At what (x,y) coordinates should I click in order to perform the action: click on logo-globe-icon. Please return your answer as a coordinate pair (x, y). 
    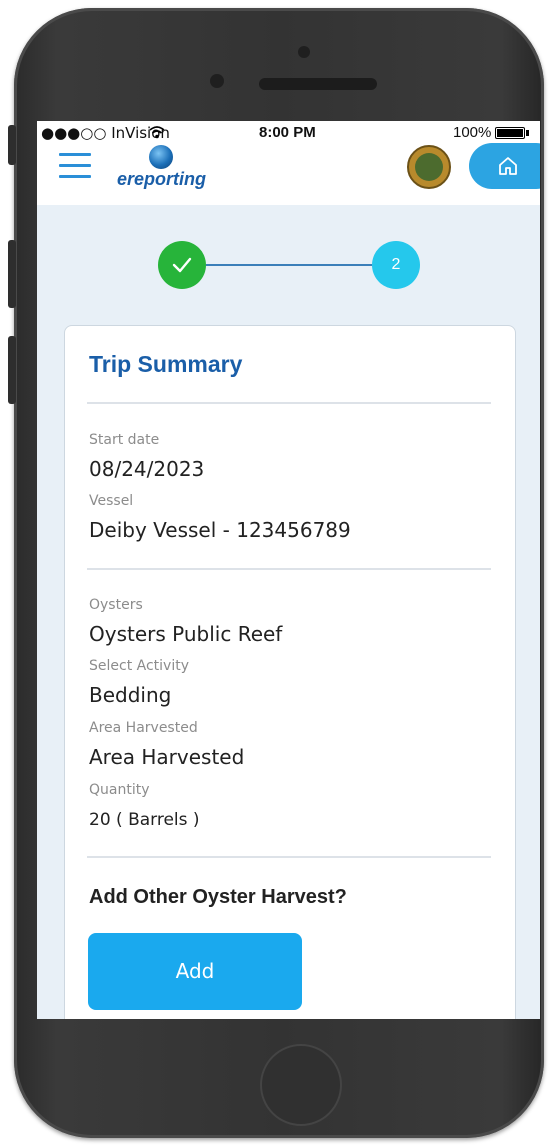
    Looking at the image, I should click on (161, 157).